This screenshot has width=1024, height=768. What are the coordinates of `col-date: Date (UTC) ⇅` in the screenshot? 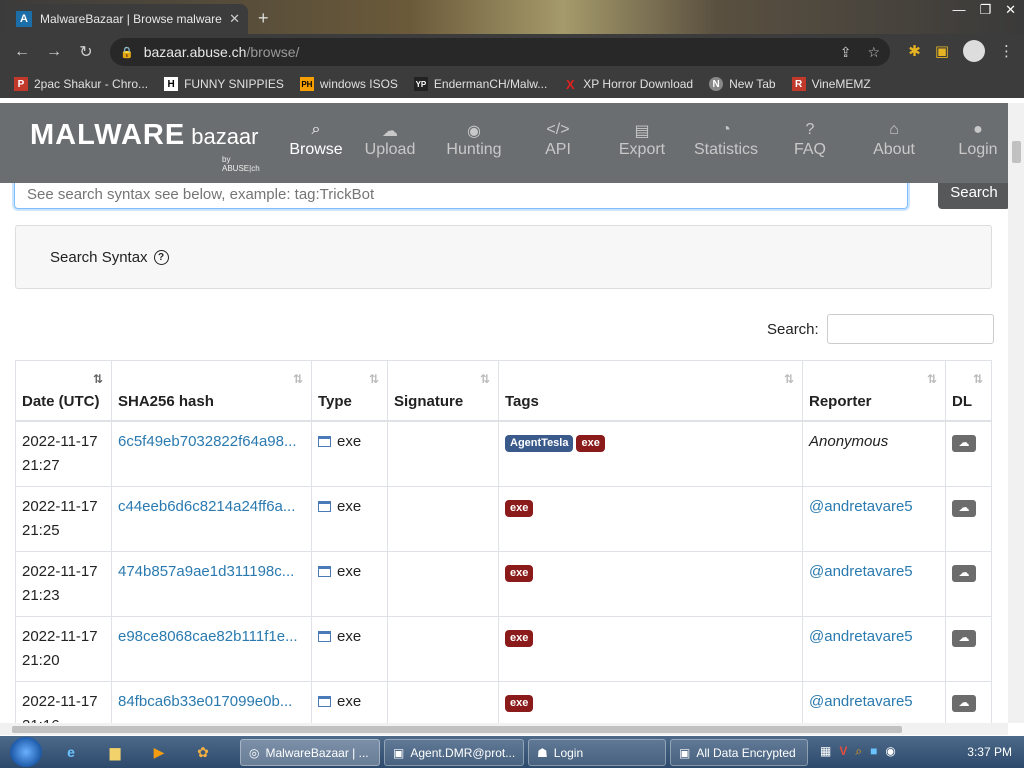 It's located at (63, 391).